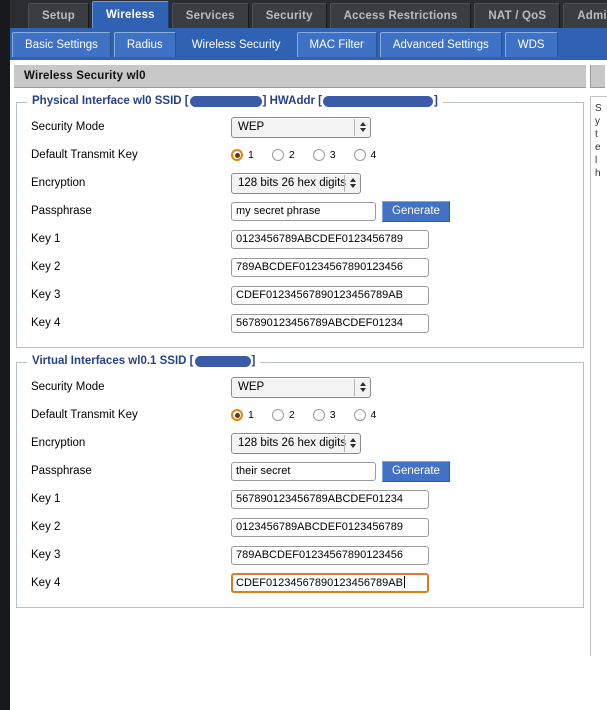 This screenshot has width=607, height=710. I want to click on nav-tab-wireless: Wireless, so click(130, 14).